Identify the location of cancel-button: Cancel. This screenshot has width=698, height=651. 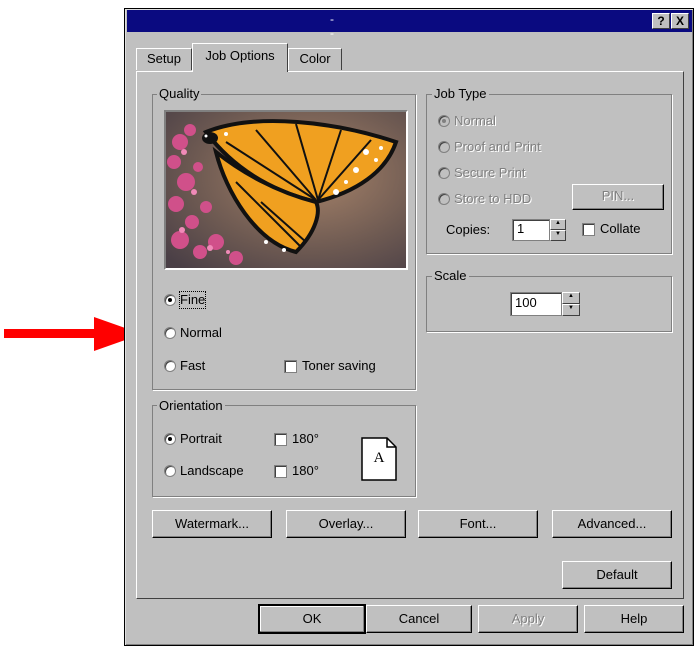
(419, 619).